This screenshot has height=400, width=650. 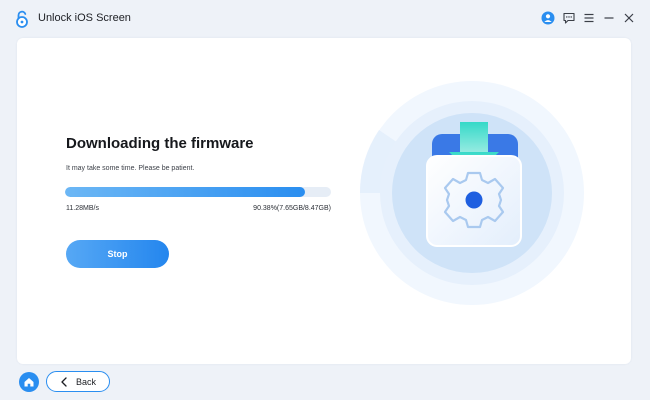 I want to click on stop-button: Stop, so click(x=117, y=254).